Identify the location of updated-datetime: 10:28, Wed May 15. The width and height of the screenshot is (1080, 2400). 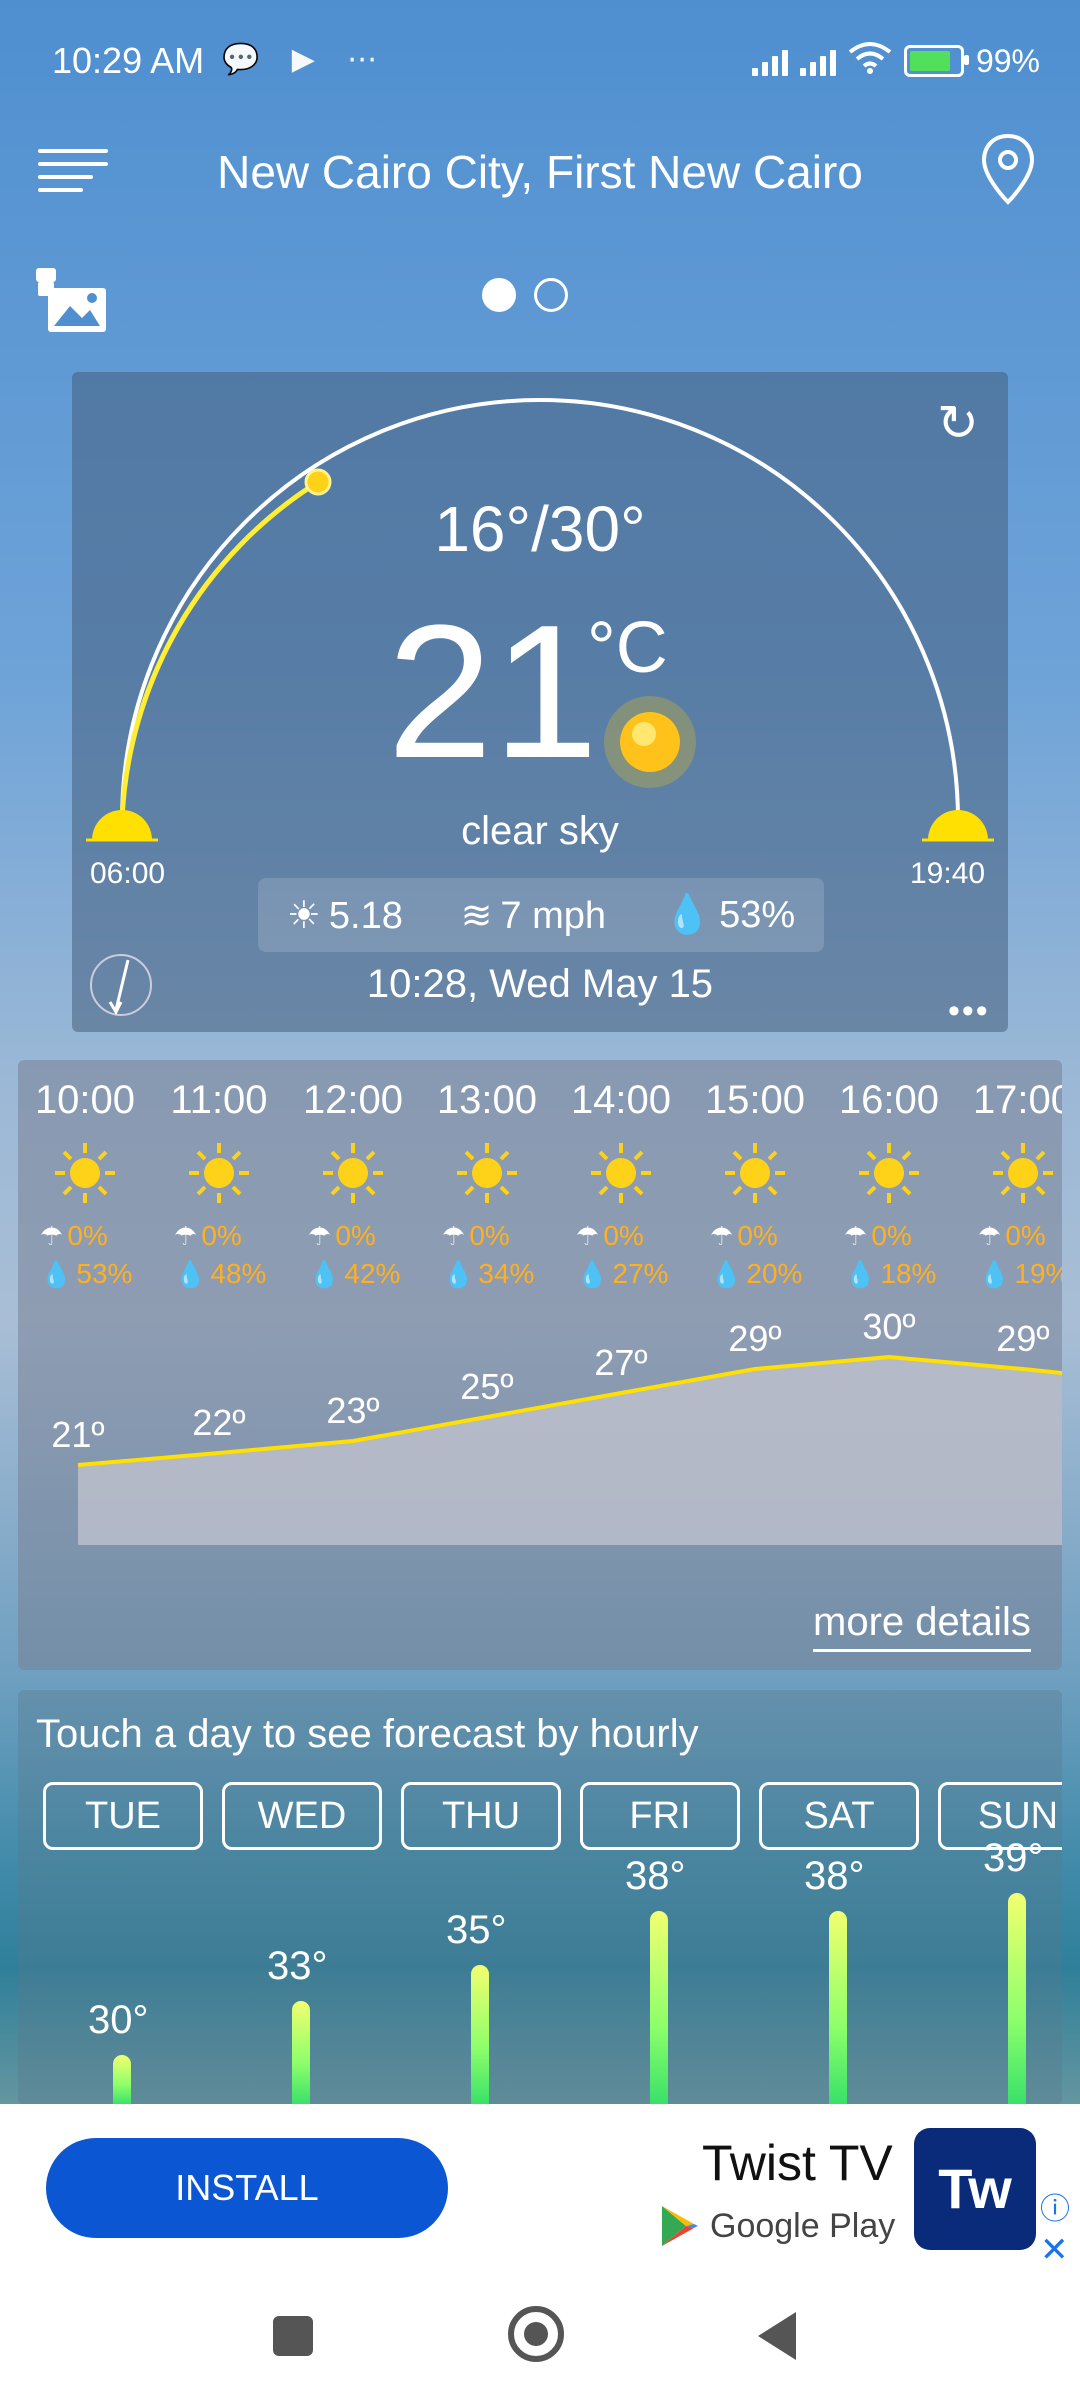
(540, 984).